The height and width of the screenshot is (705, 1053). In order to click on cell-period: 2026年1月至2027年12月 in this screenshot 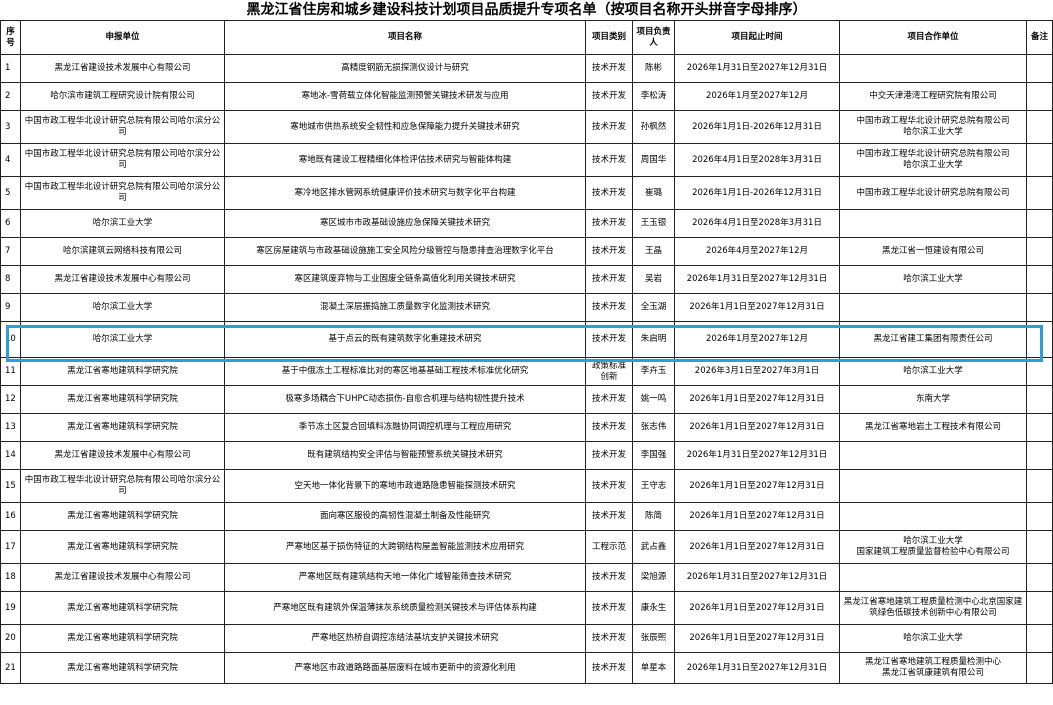, I will do `click(757, 339)`.